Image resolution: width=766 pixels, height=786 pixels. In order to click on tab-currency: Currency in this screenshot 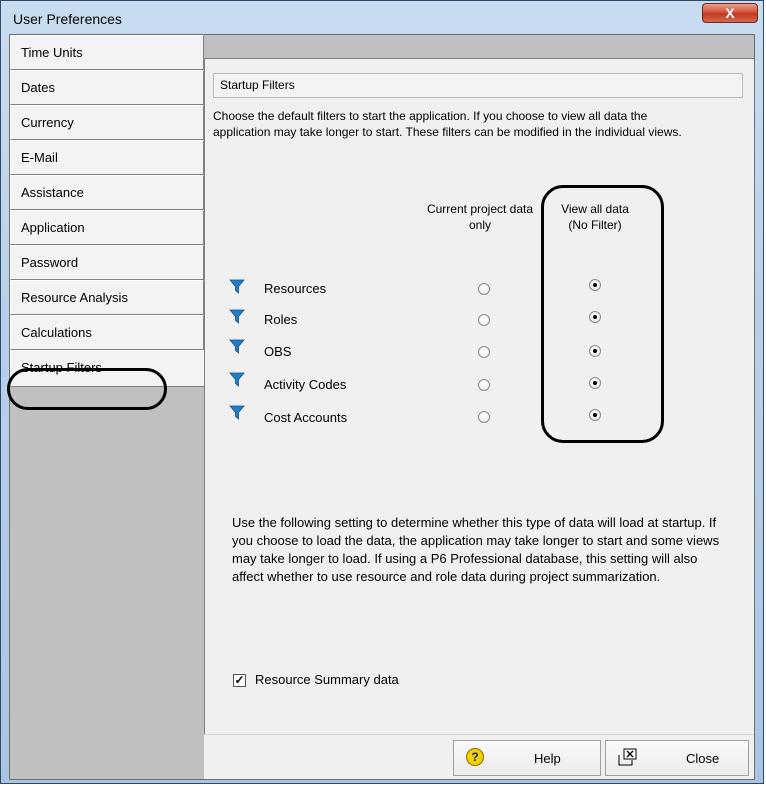, I will do `click(107, 122)`.